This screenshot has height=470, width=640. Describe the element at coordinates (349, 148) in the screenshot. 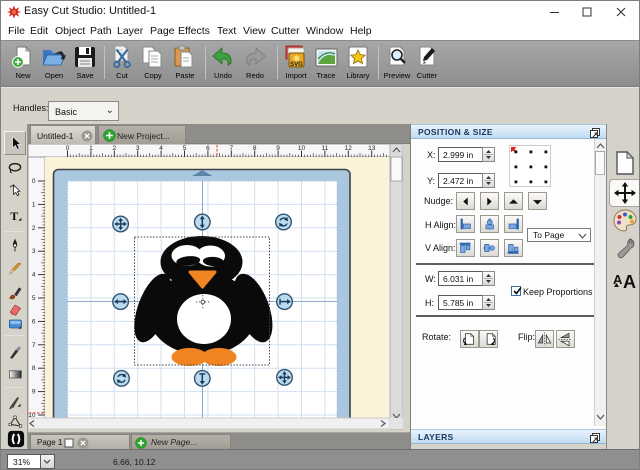

I see `svg-text: 12` at that location.